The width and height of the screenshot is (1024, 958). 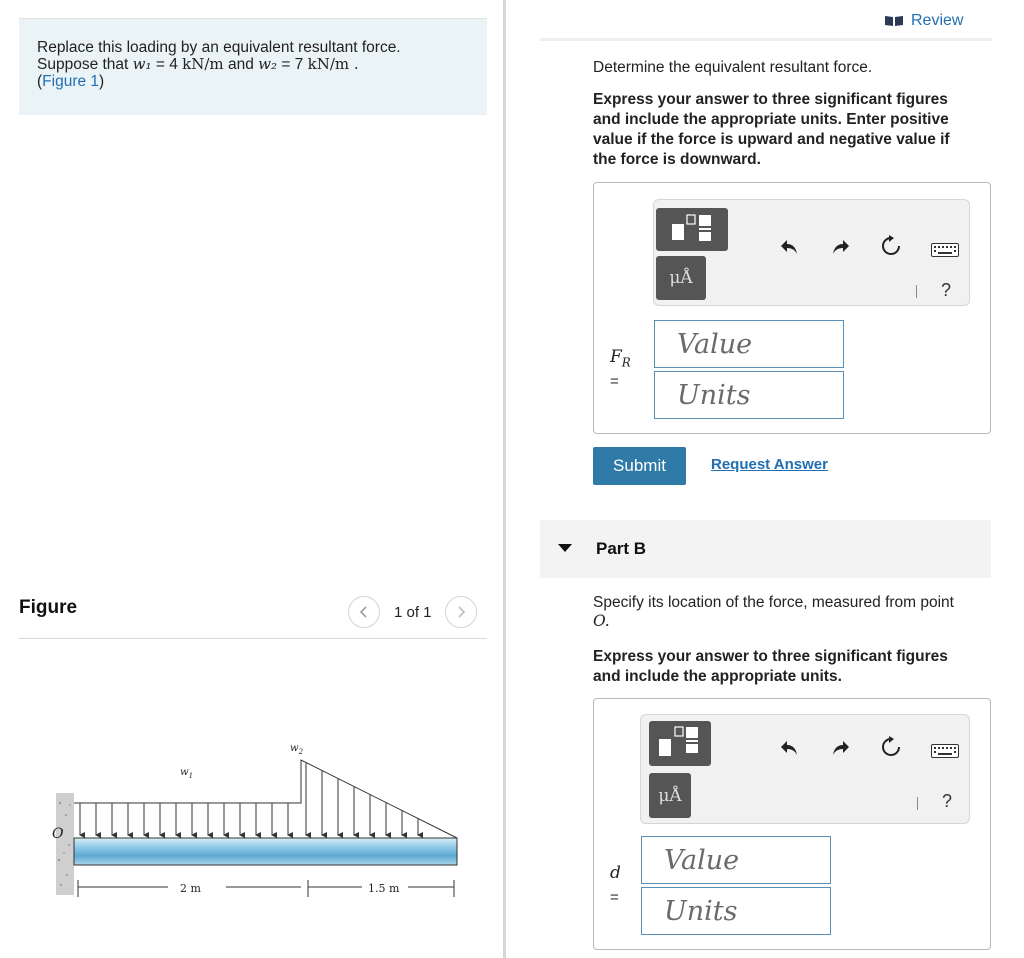 I want to click on d-value-input, so click(x=736, y=860).